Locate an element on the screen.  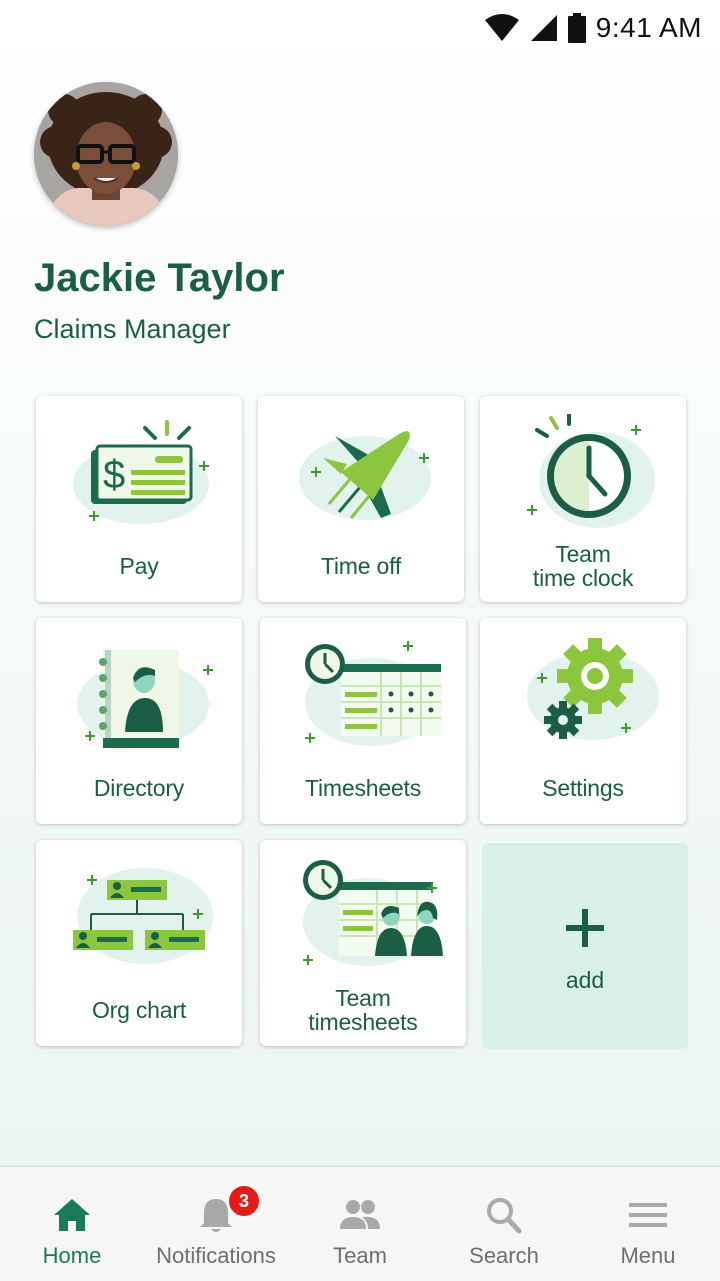
tile-label: Team time clock is located at coordinates (583, 566).